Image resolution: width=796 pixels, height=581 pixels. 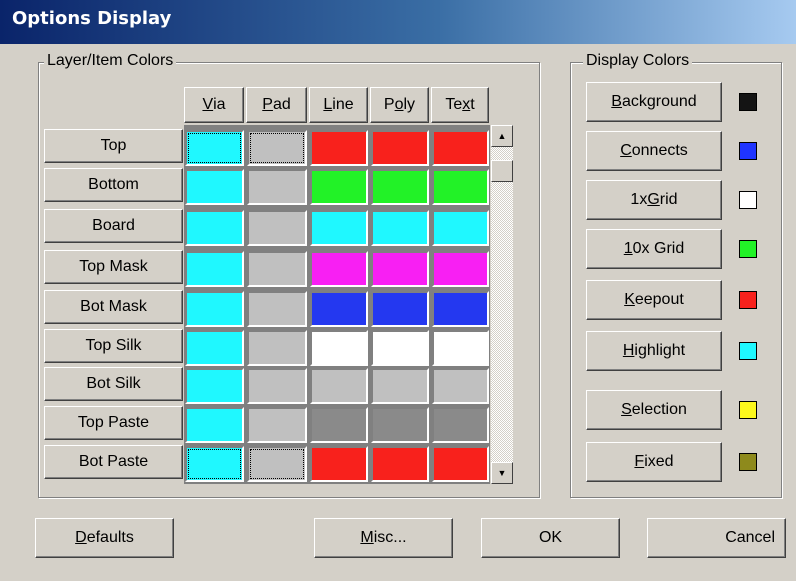 What do you see at coordinates (400, 348) in the screenshot?
I see `color-cell-top-silk-poly` at bounding box center [400, 348].